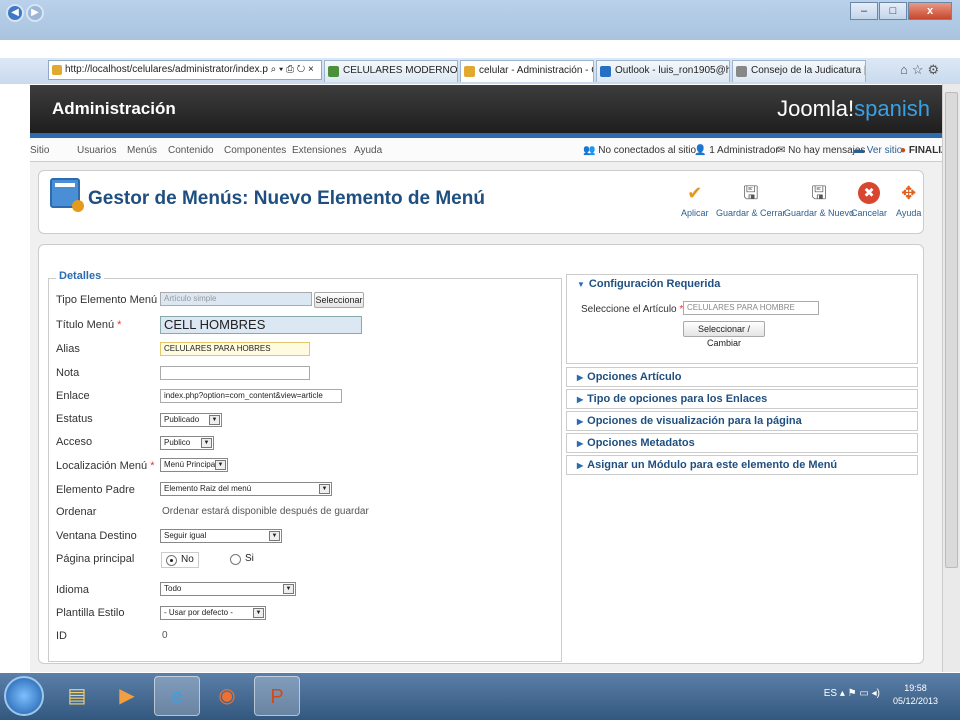 Image resolution: width=960 pixels, height=720 pixels. What do you see at coordinates (368, 150) in the screenshot?
I see `menu-ayuda: Ayuda` at bounding box center [368, 150].